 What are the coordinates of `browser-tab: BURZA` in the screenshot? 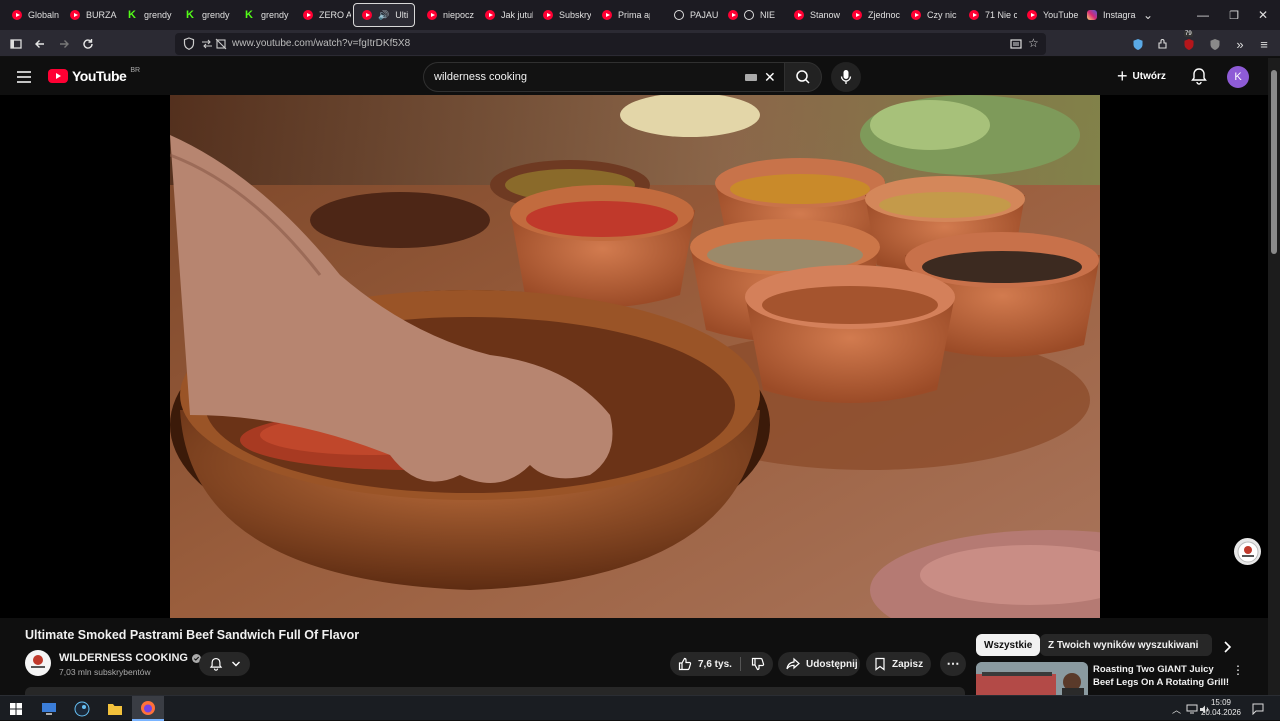 It's located at (90, 15).